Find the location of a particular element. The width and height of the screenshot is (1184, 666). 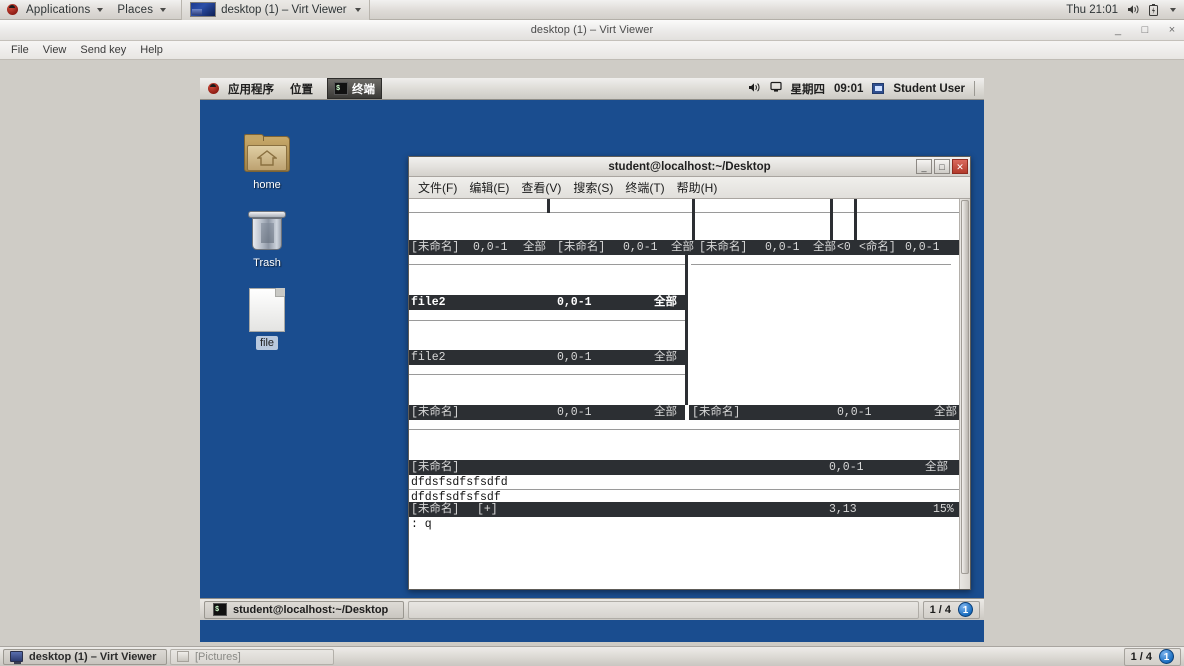

desktop-icon-file: file is located at coordinates (267, 319).